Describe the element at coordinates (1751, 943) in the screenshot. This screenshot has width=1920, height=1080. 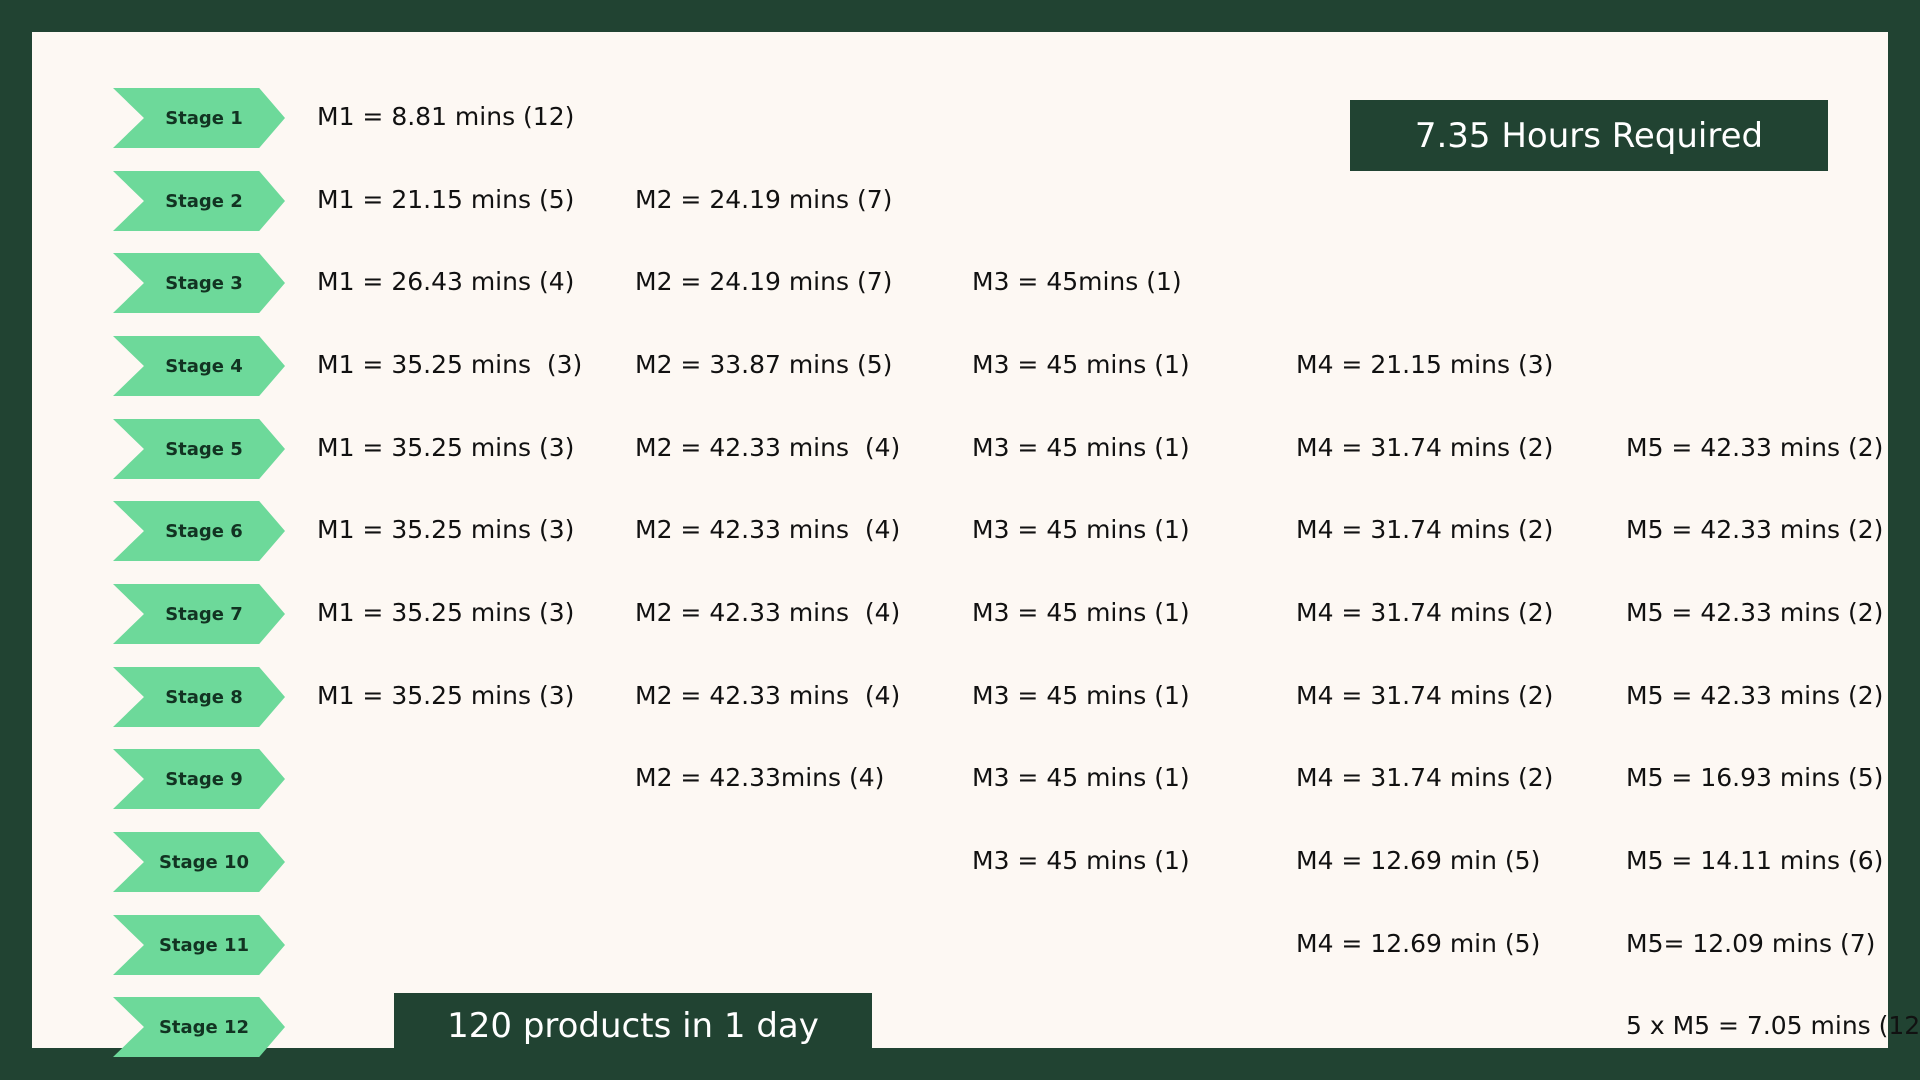
I see `machine-time-m5: M5= 12.09 mins (7)` at that location.